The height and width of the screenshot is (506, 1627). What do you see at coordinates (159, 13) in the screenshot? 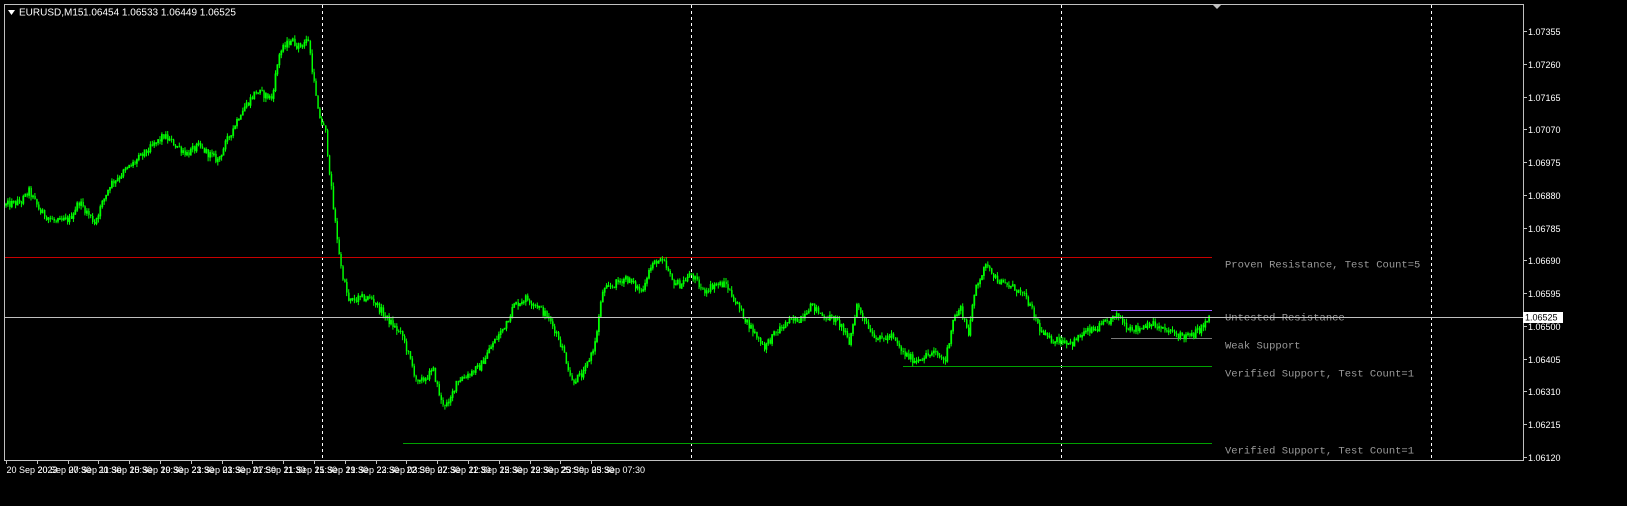
I see `header-ohlc: 1.06454 1.06533 1.06449 1.06525` at bounding box center [159, 13].